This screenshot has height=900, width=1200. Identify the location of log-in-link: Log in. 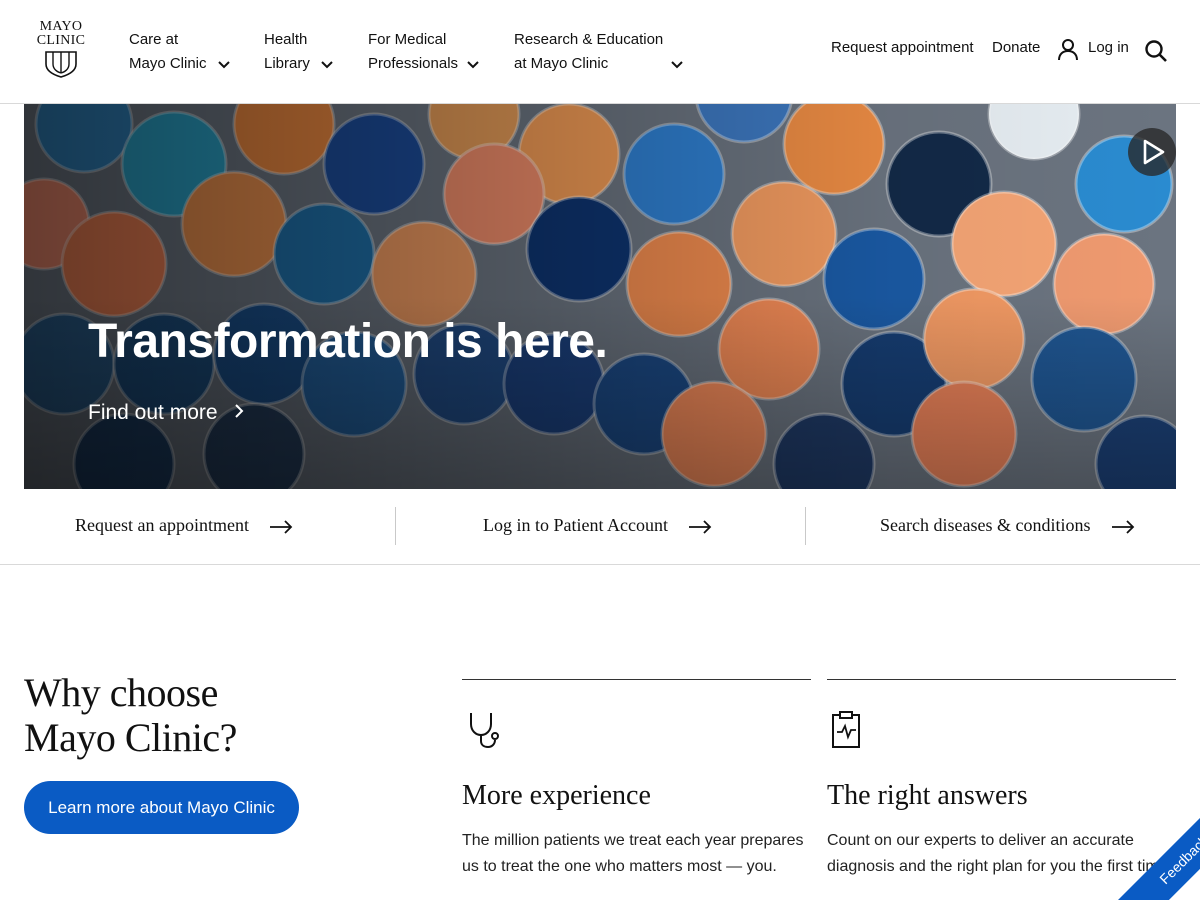
(1108, 47).